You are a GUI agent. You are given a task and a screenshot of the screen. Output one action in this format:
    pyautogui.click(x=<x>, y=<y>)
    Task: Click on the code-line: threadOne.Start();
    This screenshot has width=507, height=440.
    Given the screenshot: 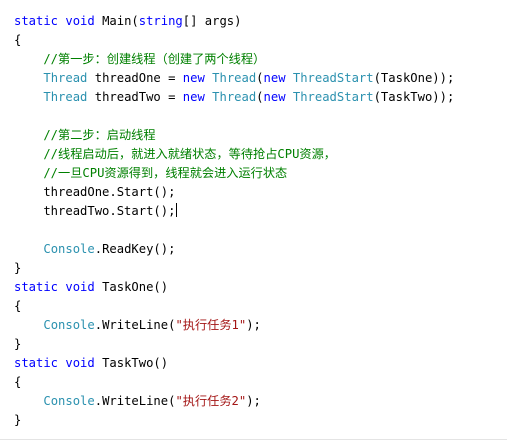 What is the action you would take?
    pyautogui.click(x=234, y=192)
    